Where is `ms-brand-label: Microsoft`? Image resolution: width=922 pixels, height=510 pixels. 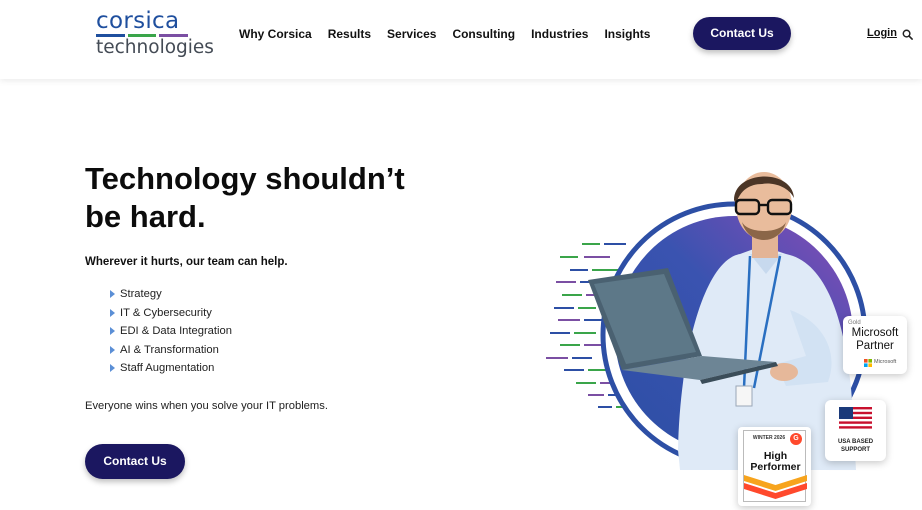 ms-brand-label: Microsoft is located at coordinates (885, 362).